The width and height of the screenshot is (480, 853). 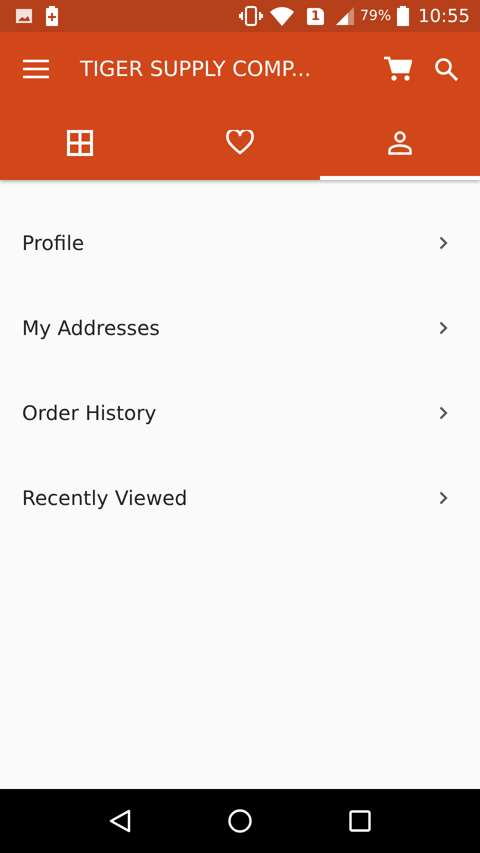 I want to click on recents-icon, so click(x=360, y=821).